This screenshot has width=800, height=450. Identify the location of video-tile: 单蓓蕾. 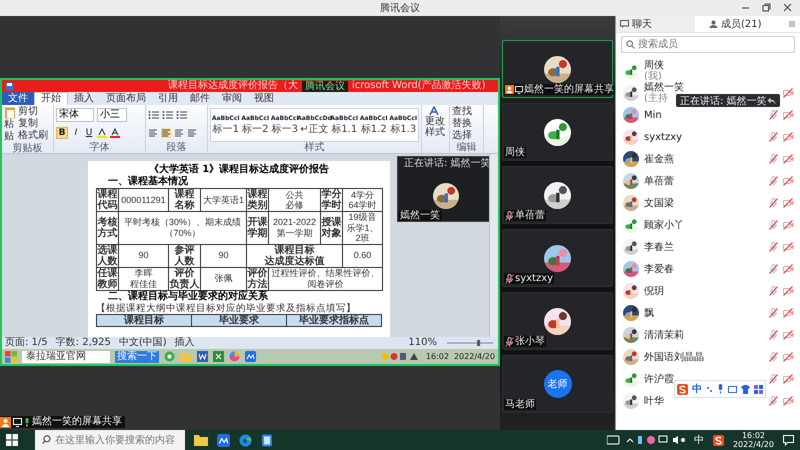
(557, 195).